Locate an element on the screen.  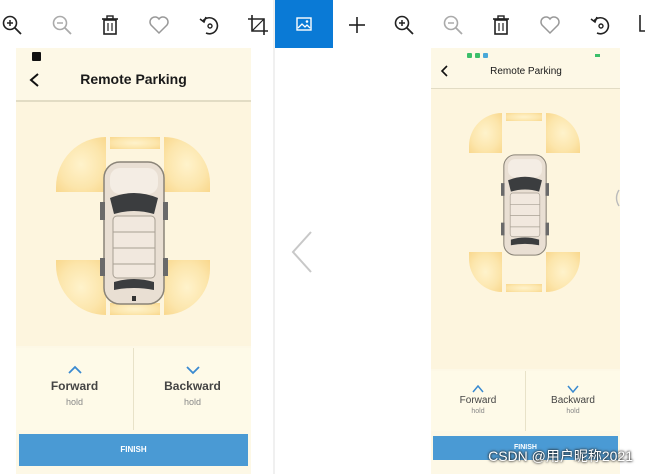
photo-button is located at coordinates (304, 24).